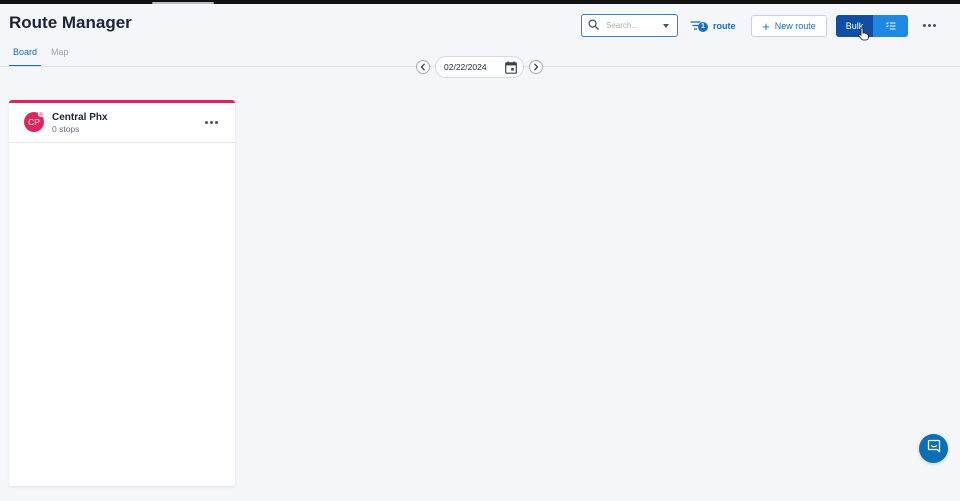 Image resolution: width=960 pixels, height=501 pixels. What do you see at coordinates (511, 70) in the screenshot?
I see `calendar-icon` at bounding box center [511, 70].